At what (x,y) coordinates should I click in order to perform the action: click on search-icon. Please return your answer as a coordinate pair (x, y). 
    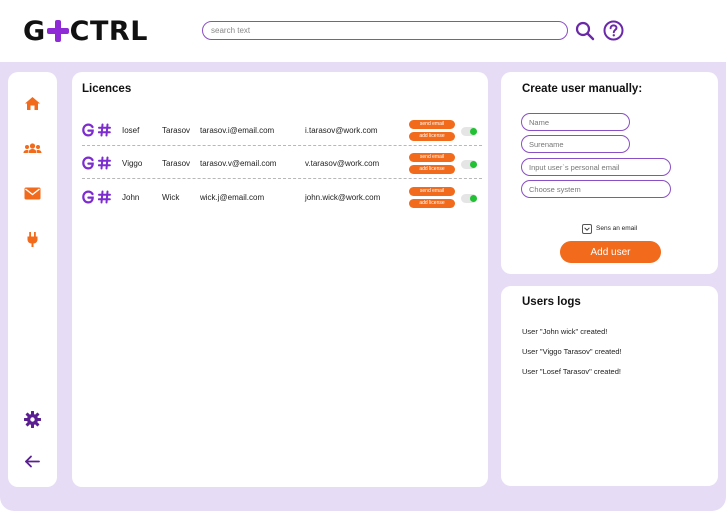
    Looking at the image, I should click on (585, 31).